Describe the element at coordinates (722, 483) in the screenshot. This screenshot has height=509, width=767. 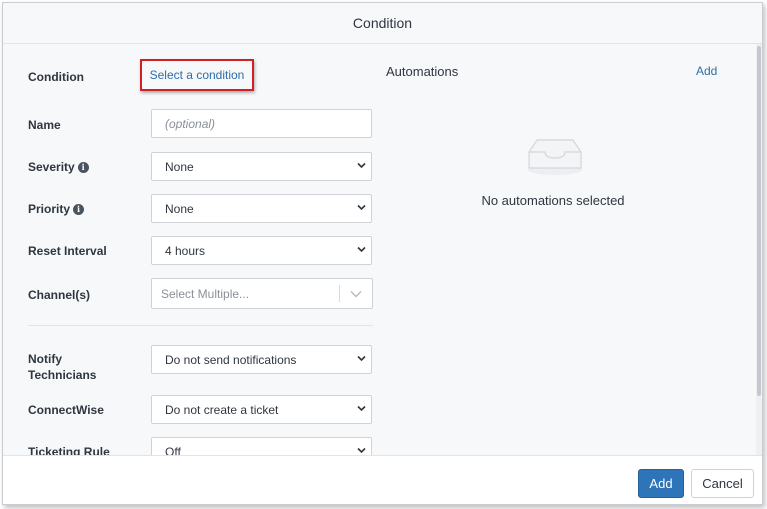
I see `cancel-button: Cancel` at that location.